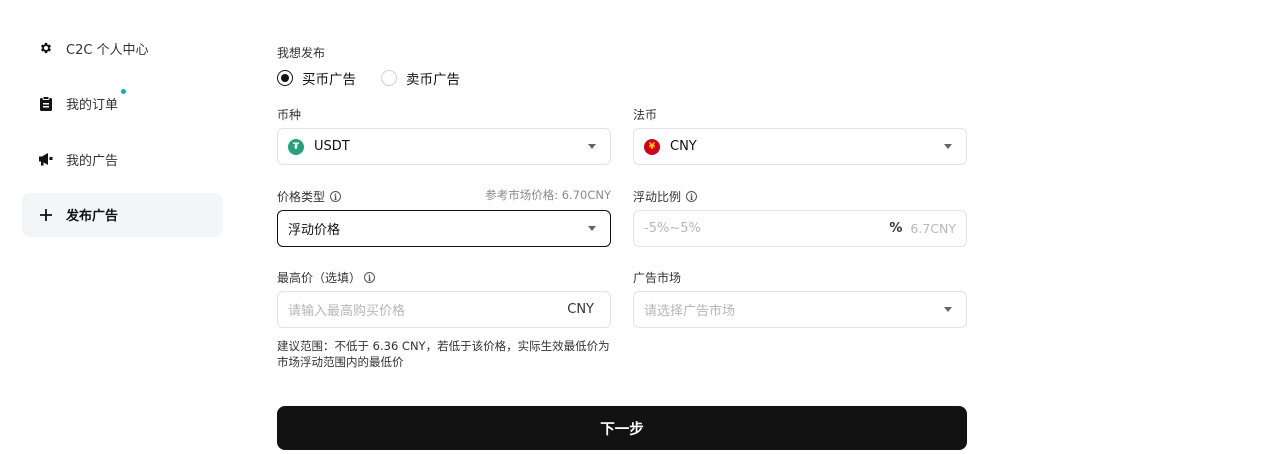  Describe the element at coordinates (301, 53) in the screenshot. I see `publish-type-label: 我想发布` at that location.